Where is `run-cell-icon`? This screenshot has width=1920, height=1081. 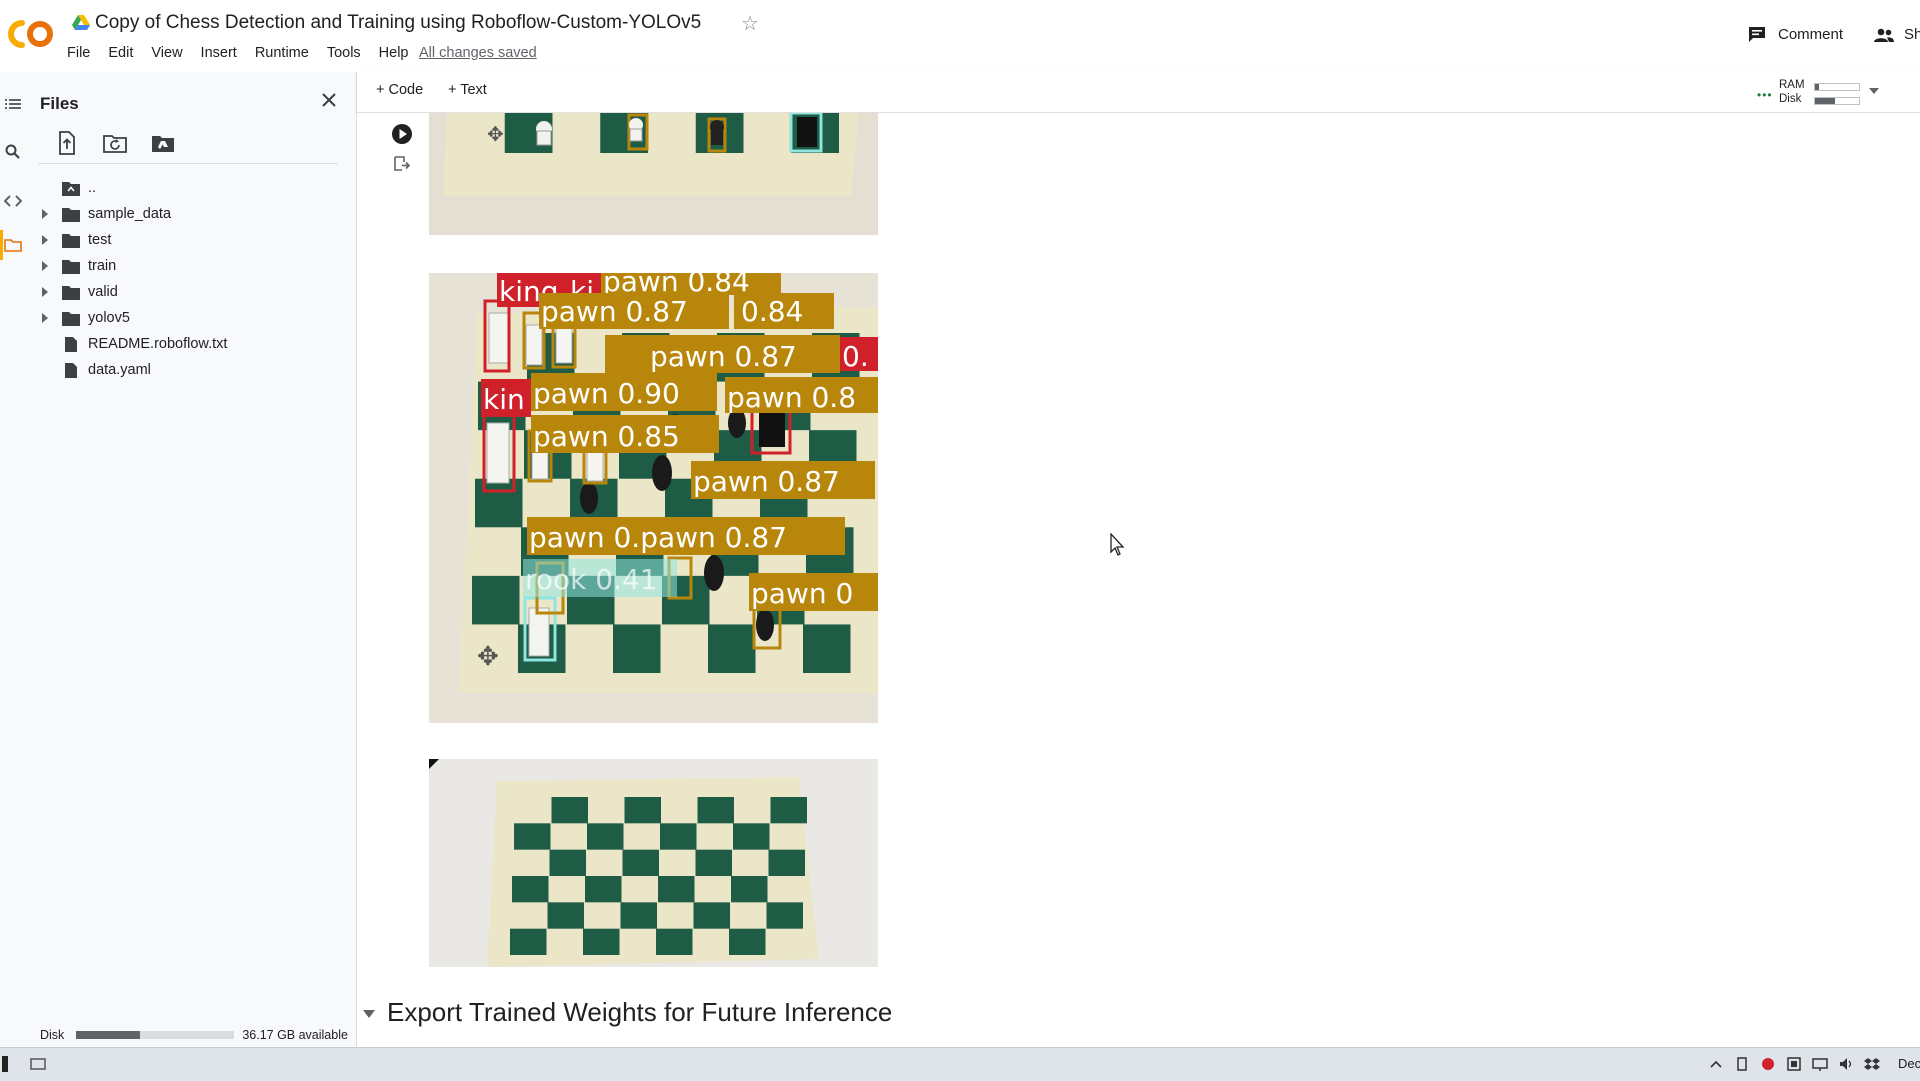 run-cell-icon is located at coordinates (402, 134).